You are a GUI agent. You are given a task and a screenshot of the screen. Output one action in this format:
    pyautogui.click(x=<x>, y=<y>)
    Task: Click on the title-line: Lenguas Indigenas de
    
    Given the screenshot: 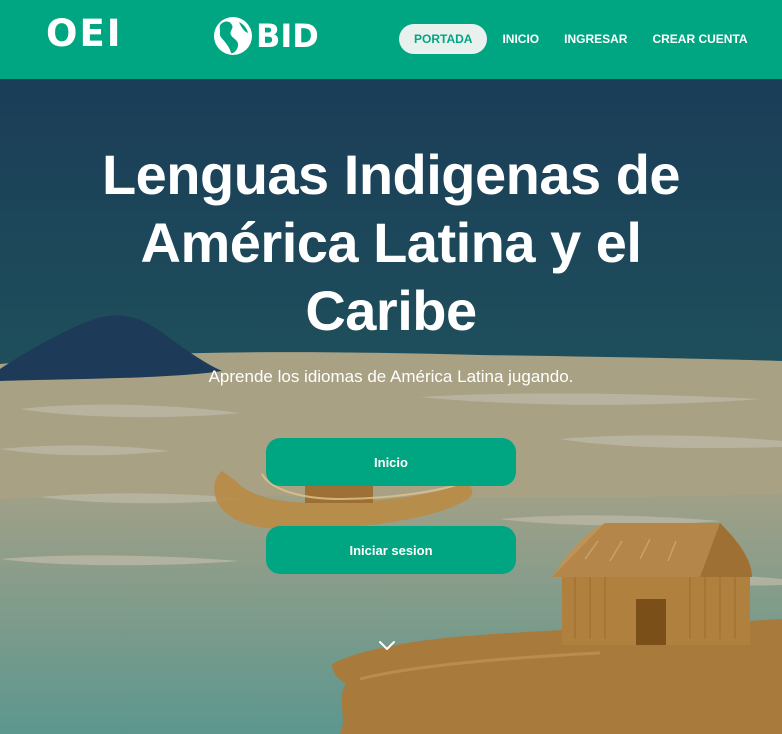 What is the action you would take?
    pyautogui.click(x=391, y=174)
    